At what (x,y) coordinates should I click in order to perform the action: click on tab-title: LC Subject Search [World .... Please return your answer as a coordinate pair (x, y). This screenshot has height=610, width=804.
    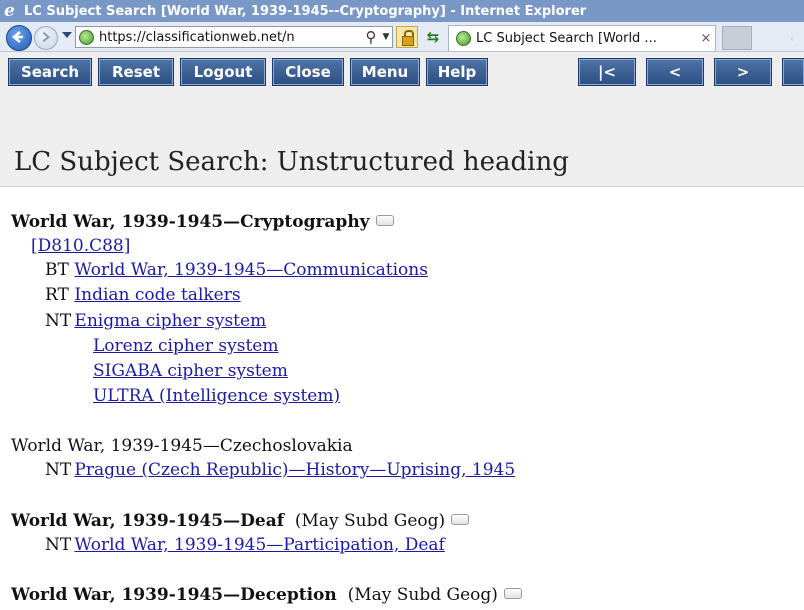
    Looking at the image, I should click on (566, 38).